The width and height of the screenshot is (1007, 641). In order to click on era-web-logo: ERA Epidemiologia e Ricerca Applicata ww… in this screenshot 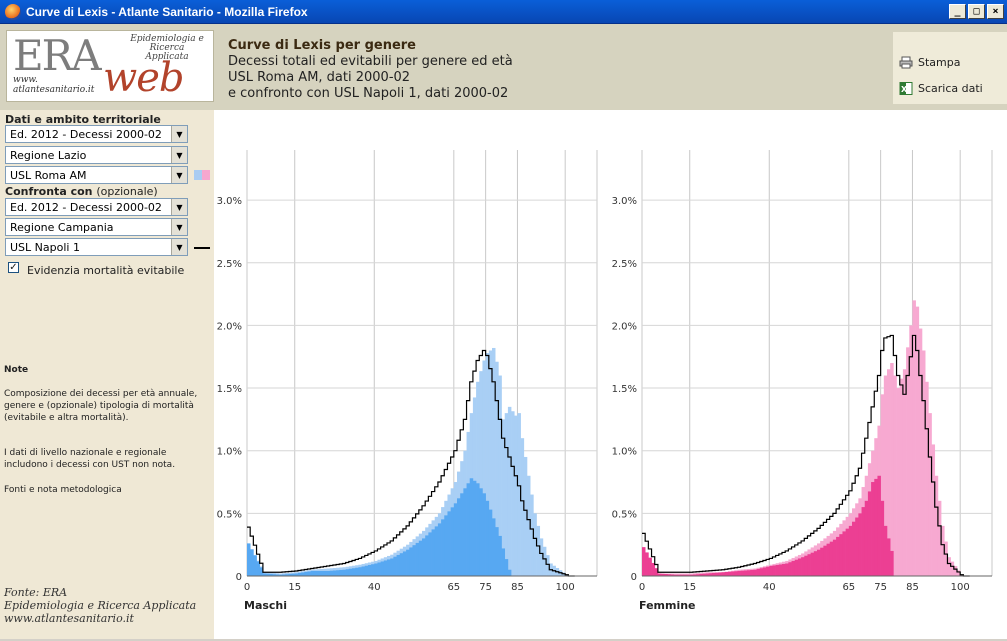, I will do `click(110, 66)`.